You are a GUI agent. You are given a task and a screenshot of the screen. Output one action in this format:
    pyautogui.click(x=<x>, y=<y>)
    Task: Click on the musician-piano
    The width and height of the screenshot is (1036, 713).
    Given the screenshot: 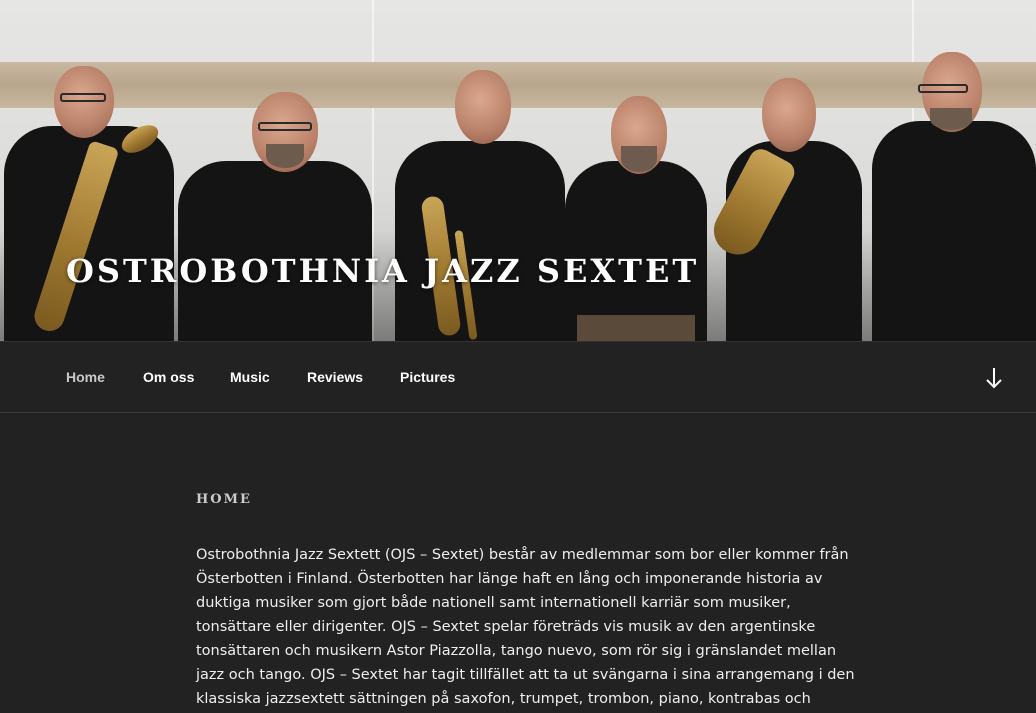 What is the action you would take?
    pyautogui.click(x=278, y=216)
    